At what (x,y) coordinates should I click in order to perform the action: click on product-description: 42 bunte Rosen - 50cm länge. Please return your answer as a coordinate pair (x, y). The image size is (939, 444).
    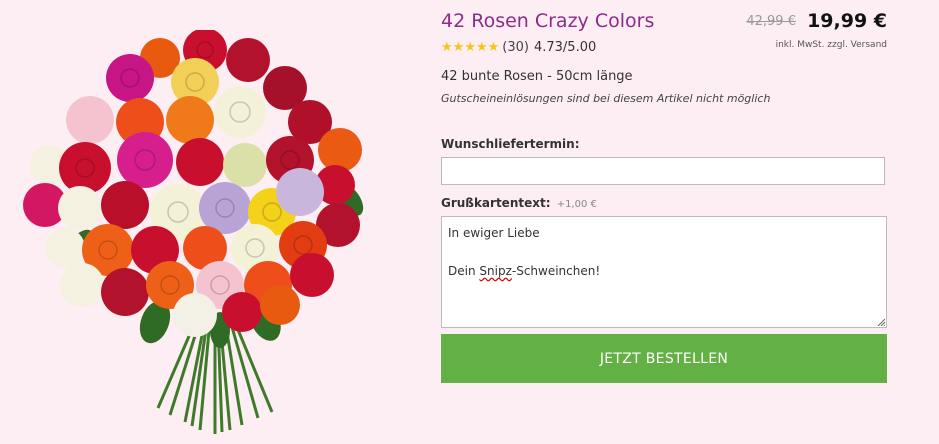
    Looking at the image, I should click on (537, 76).